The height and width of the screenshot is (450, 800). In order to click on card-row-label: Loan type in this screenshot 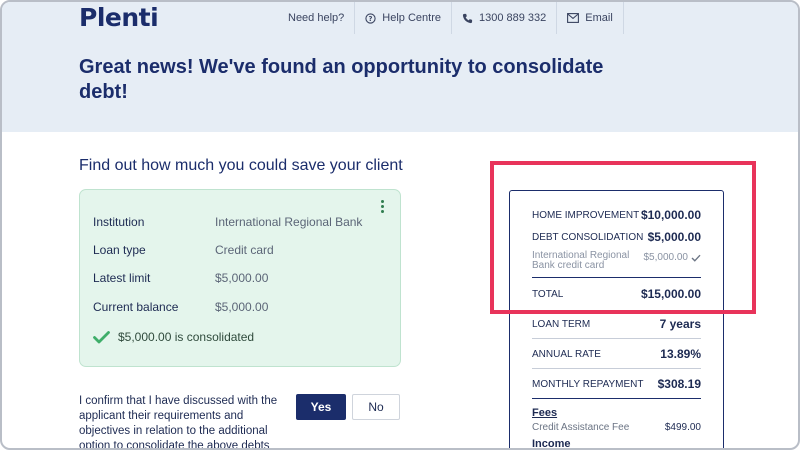, I will do `click(119, 250)`.